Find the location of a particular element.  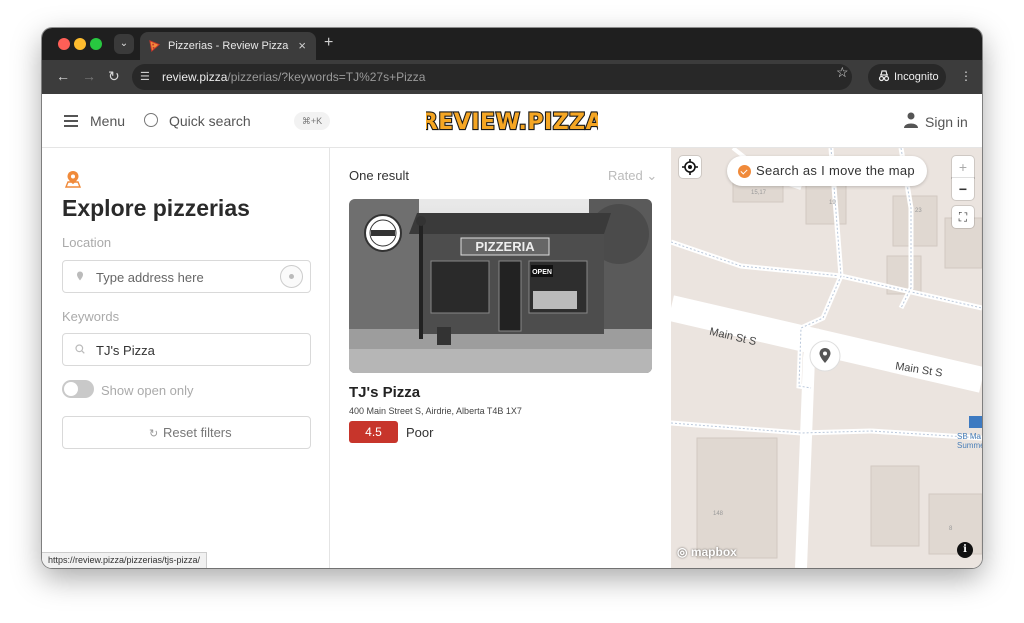

show-open-only-label: Show open only is located at coordinates (147, 390).